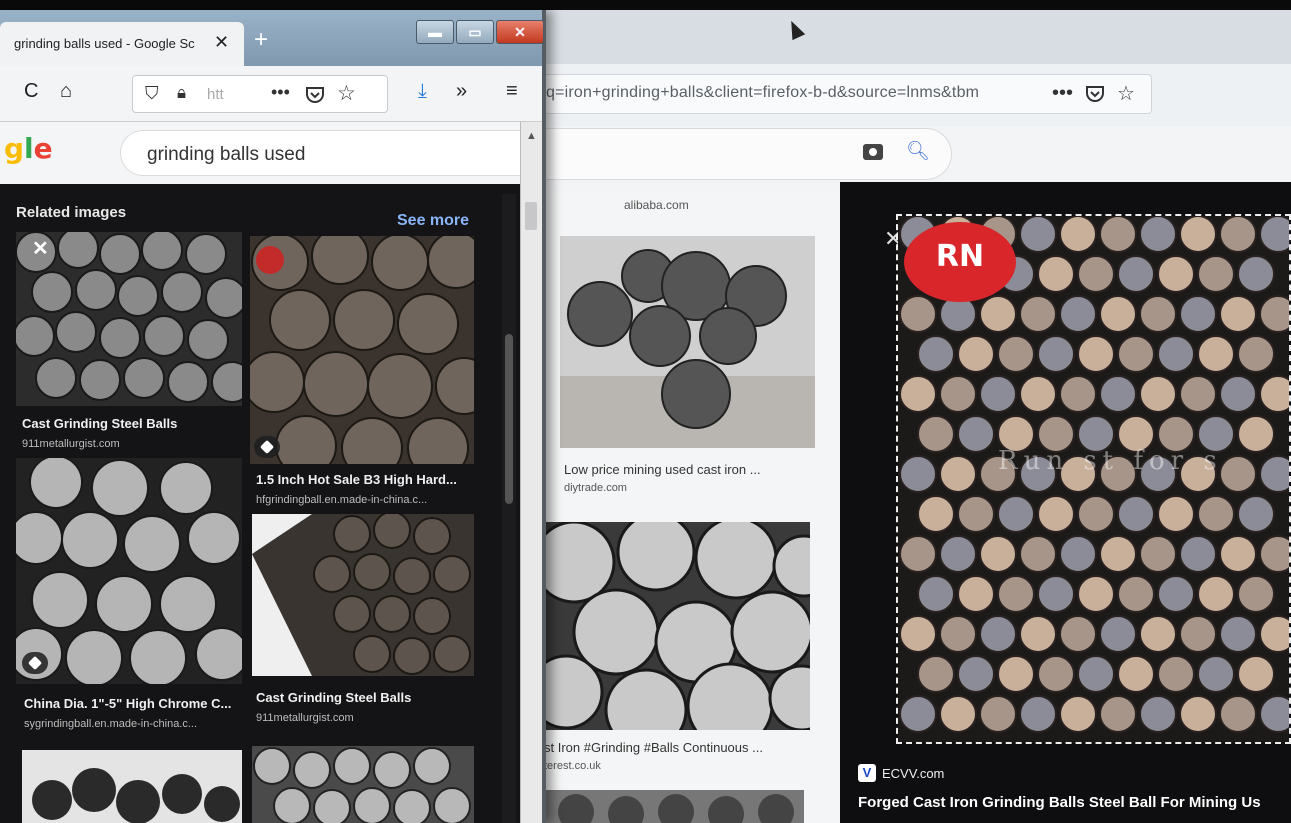 This screenshot has width=1291, height=823. What do you see at coordinates (261, 40) in the screenshot?
I see `plus-icon: +` at bounding box center [261, 40].